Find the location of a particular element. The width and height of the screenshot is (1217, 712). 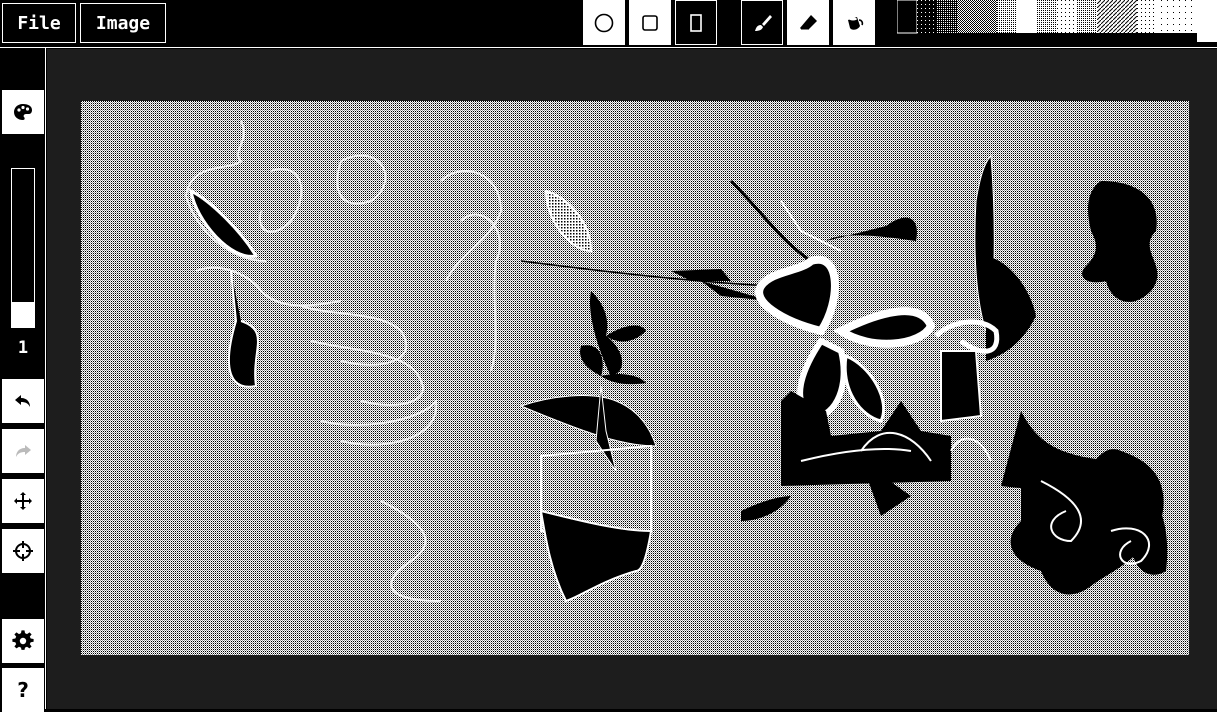

top-toolbar: File Image is located at coordinates (608, 24).